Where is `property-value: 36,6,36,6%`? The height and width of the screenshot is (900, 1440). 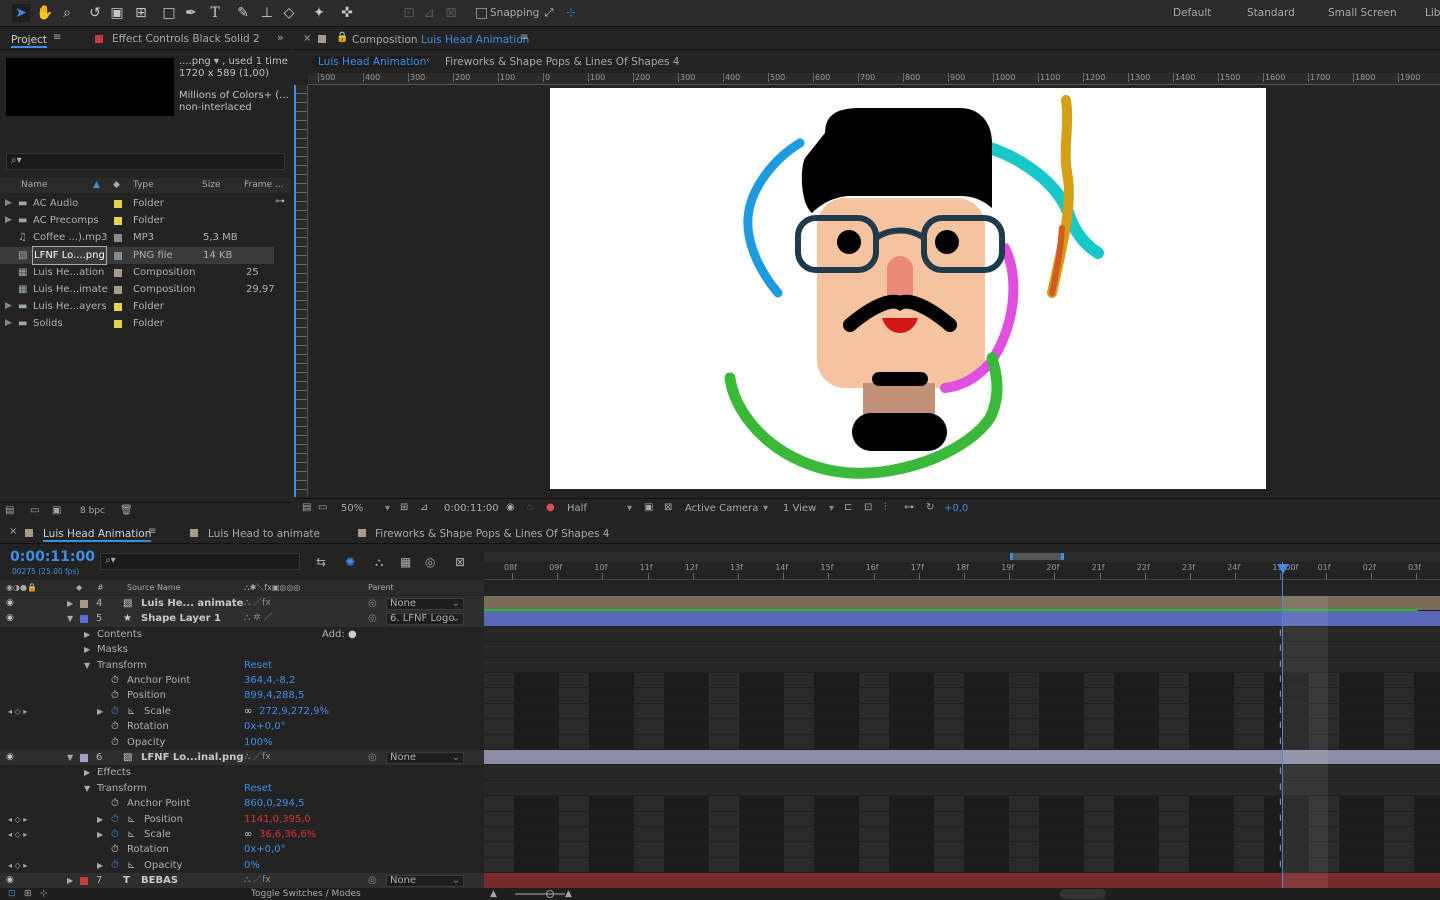 property-value: 36,6,36,6% is located at coordinates (287, 834).